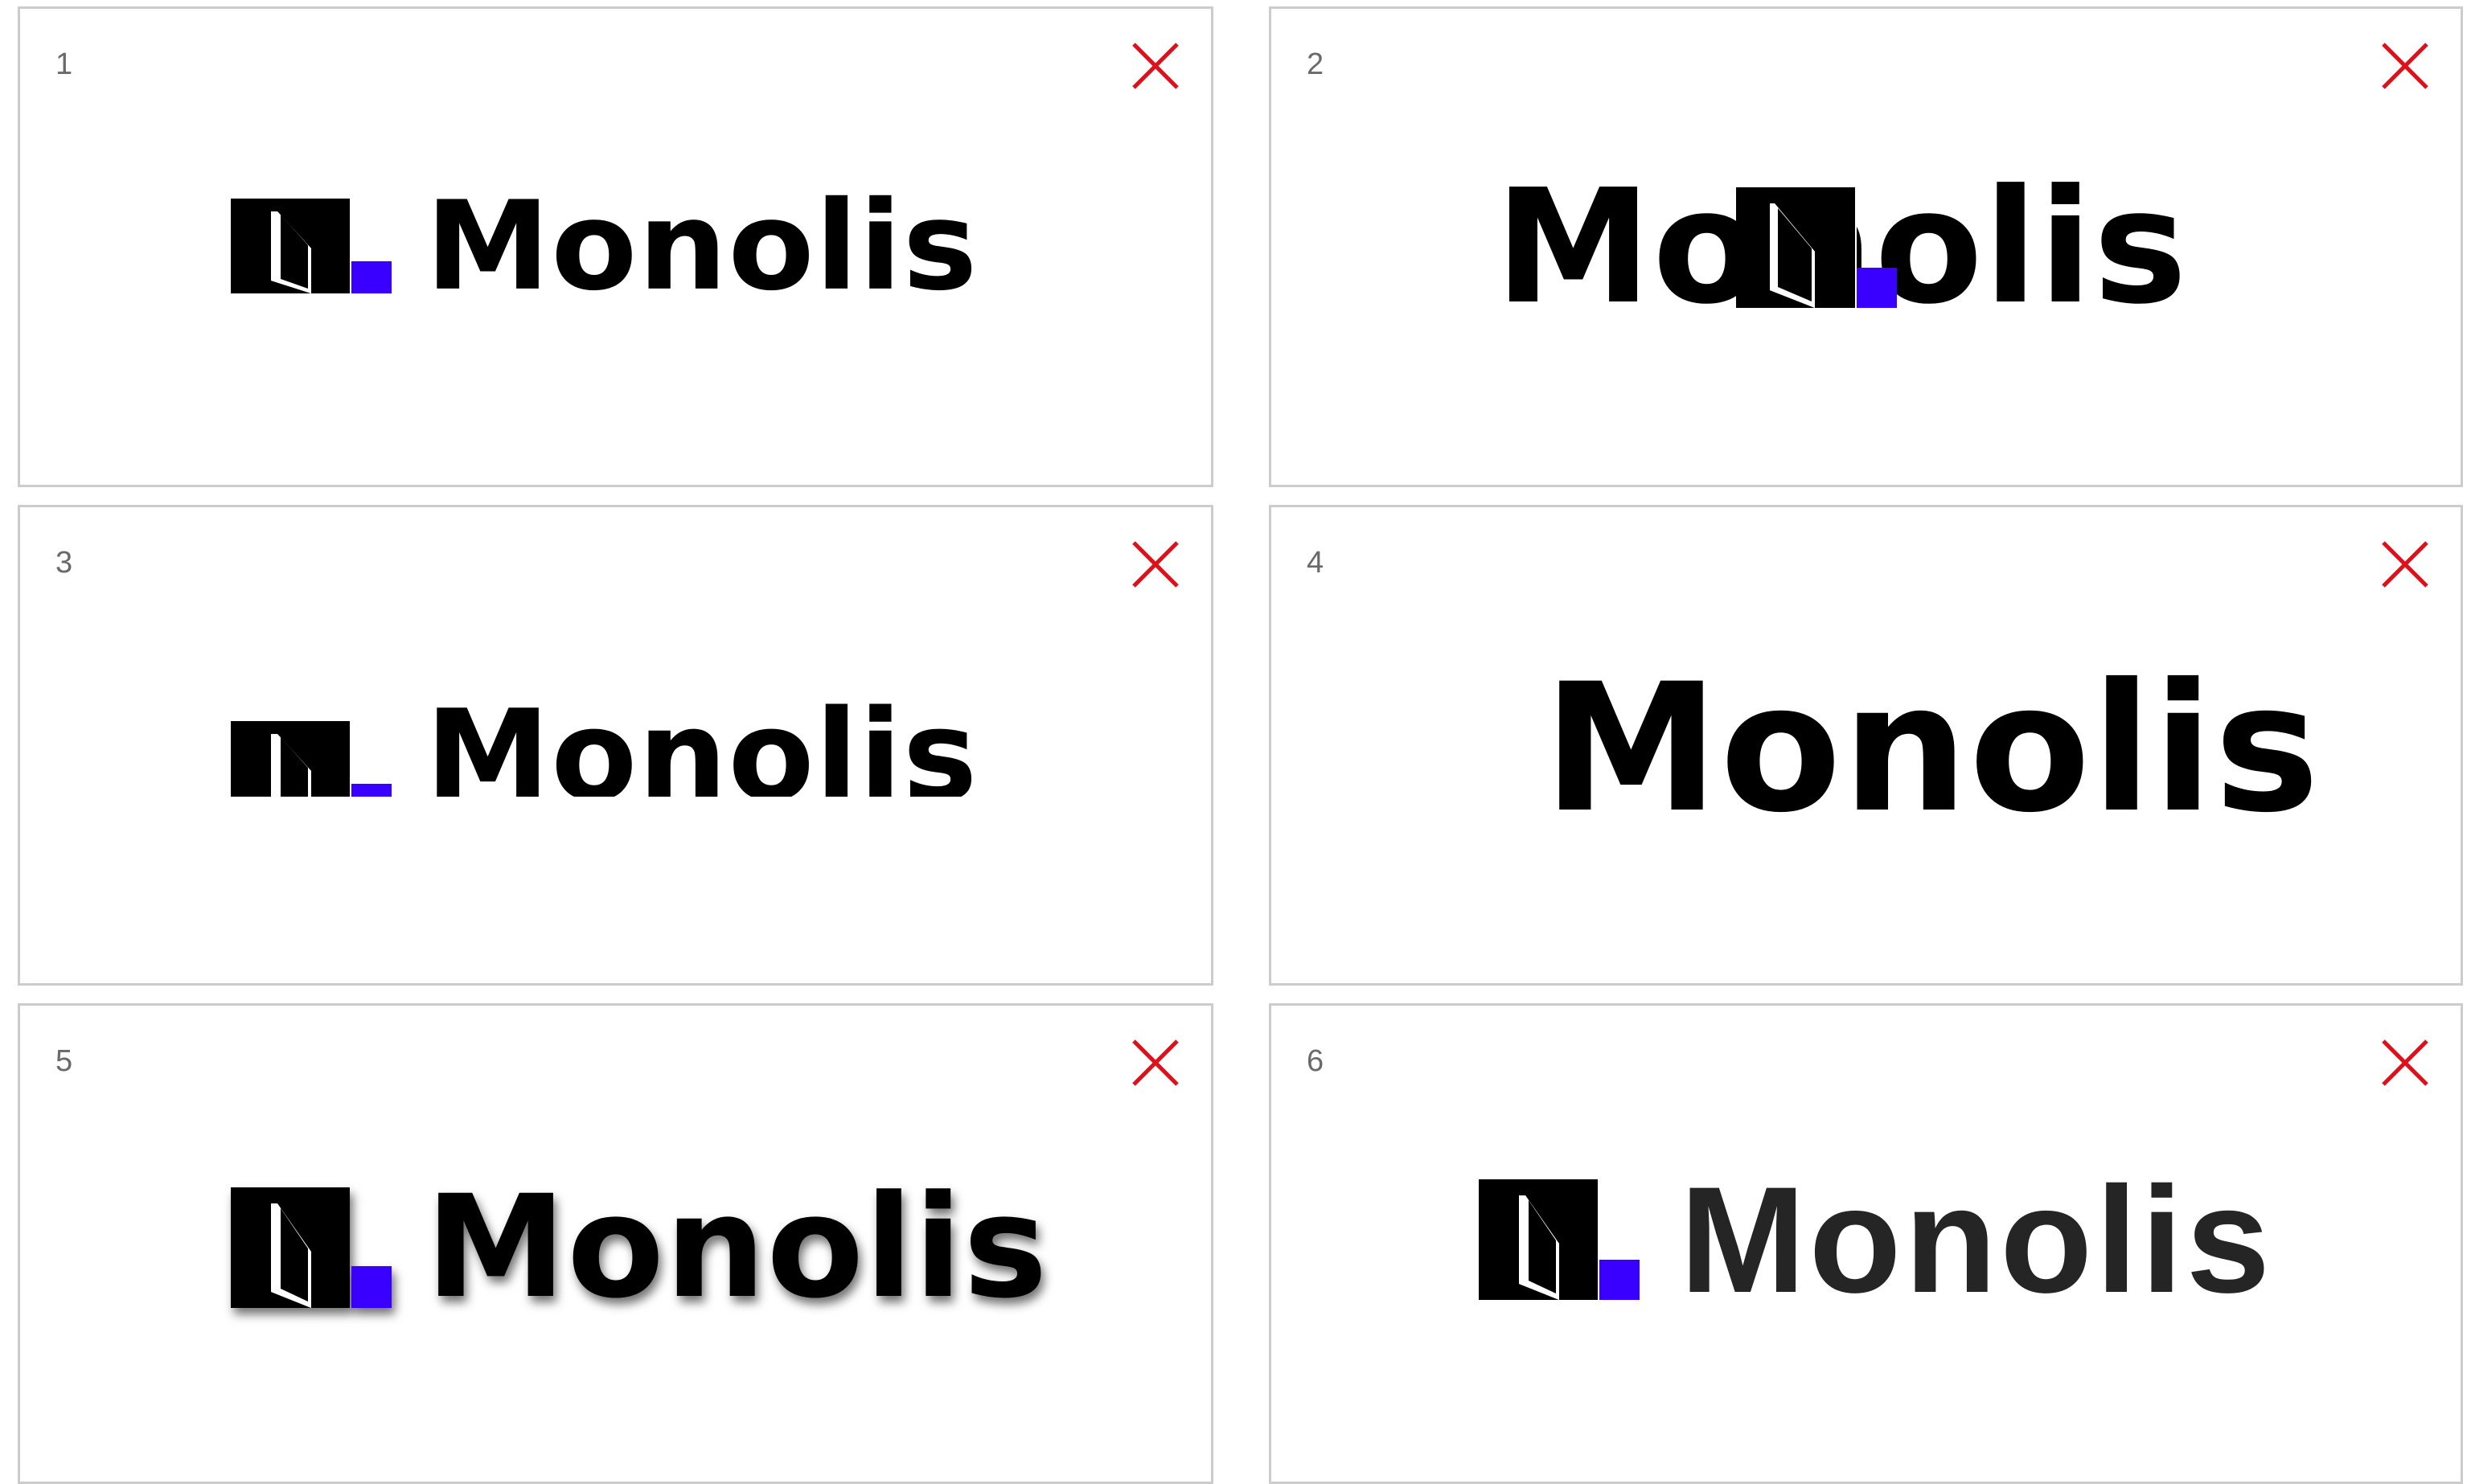 The width and height of the screenshot is (2471, 1484). What do you see at coordinates (1316, 563) in the screenshot?
I see `card-number: 4` at bounding box center [1316, 563].